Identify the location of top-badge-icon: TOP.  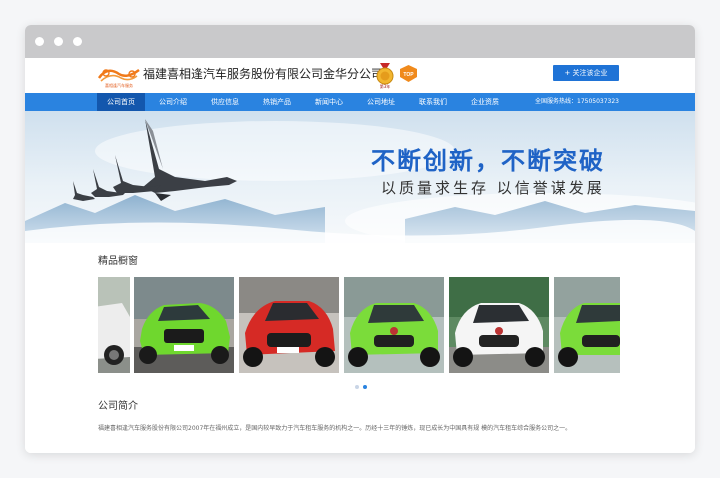
(408, 73).